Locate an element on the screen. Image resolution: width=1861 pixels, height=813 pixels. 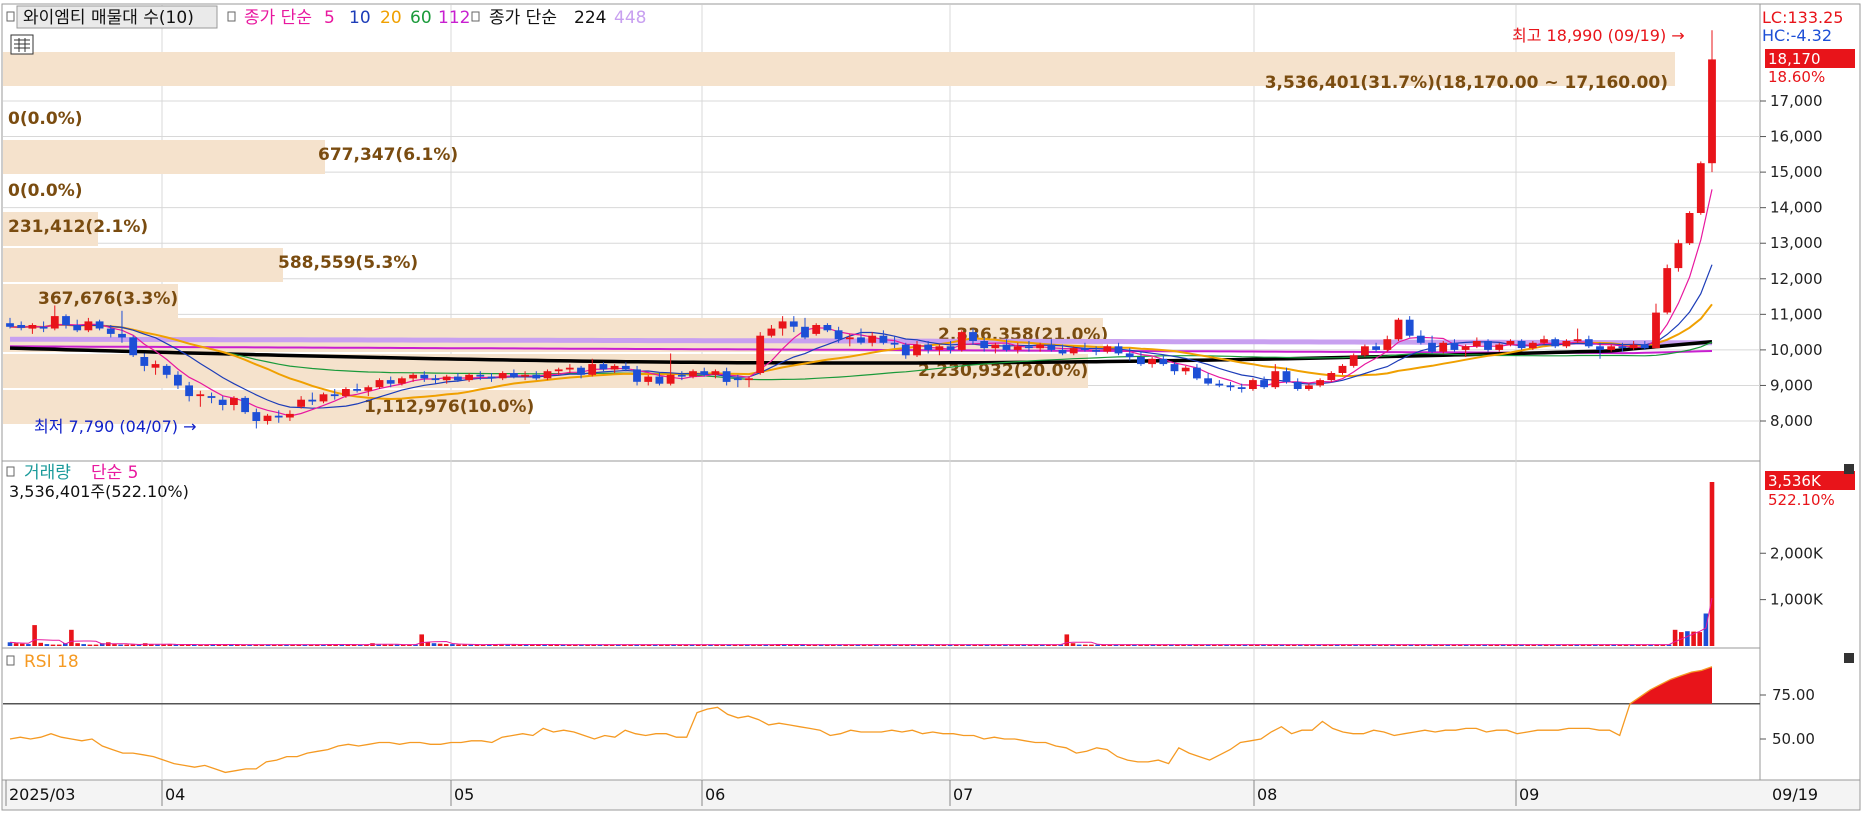
stock-title: 와이엠티 매물대 수(10) is located at coordinates (108, 18).